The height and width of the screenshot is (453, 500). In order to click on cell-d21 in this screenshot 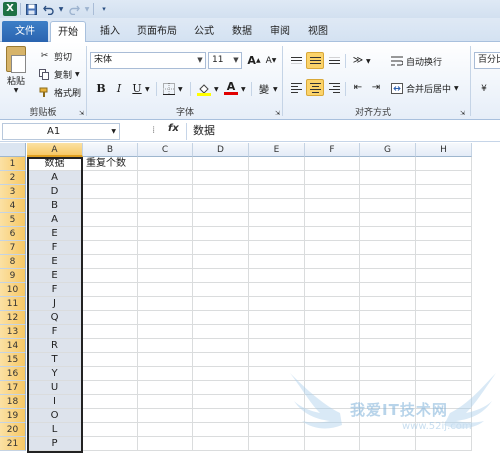, I will do `click(221, 444)`.